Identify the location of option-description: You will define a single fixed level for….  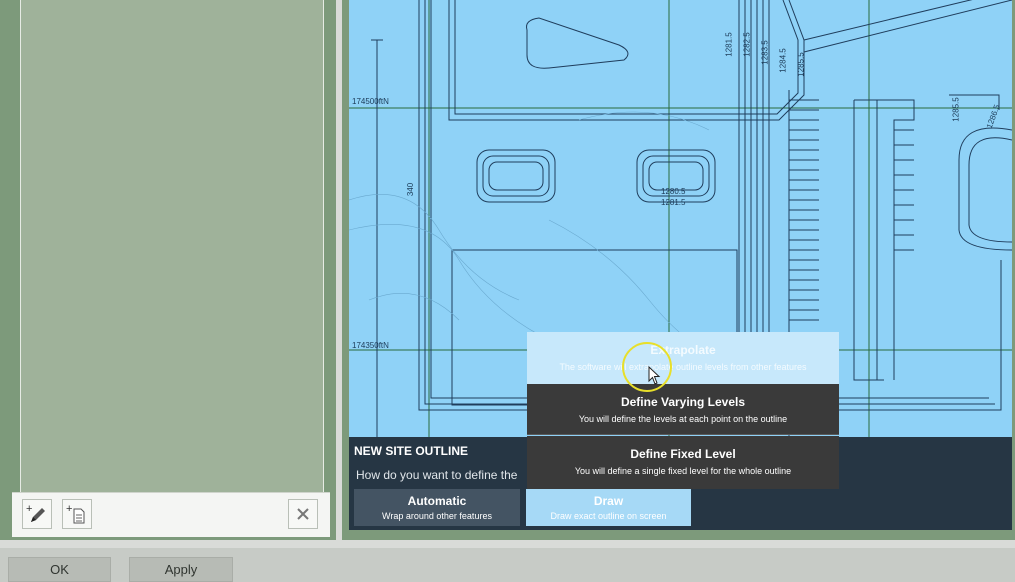
(683, 471).